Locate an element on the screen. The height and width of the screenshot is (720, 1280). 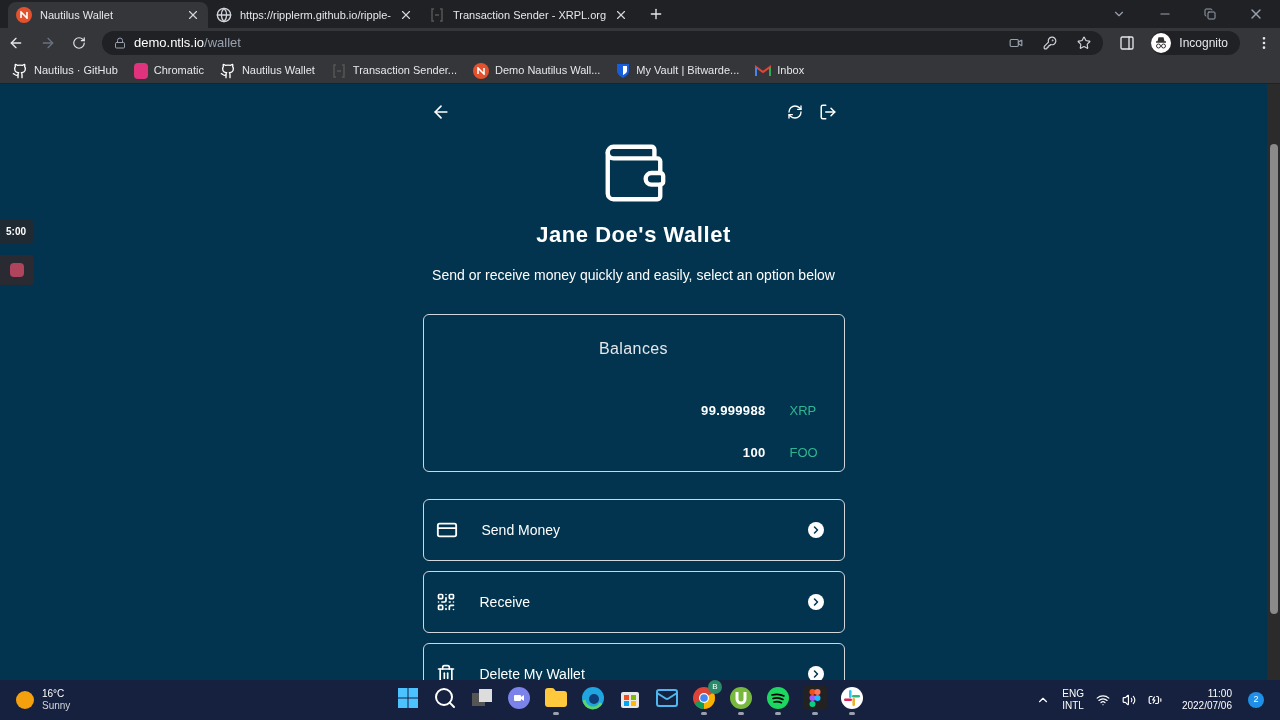
bookmark-link: Nautilus · GitHub is located at coordinates (65, 70).